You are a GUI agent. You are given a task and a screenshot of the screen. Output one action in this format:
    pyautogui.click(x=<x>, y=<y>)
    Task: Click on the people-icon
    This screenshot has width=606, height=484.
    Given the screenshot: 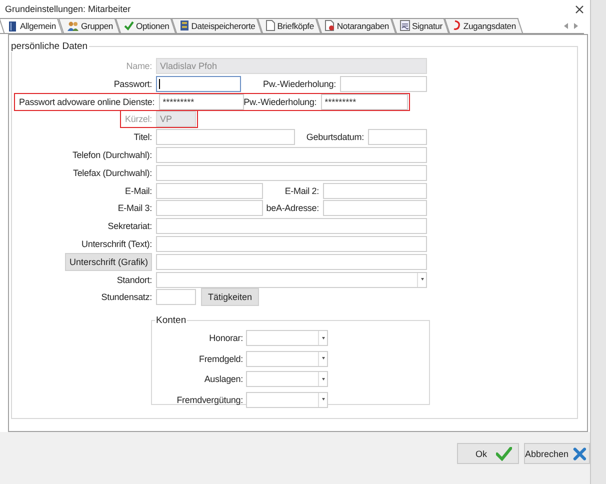 What is the action you would take?
    pyautogui.click(x=72, y=25)
    